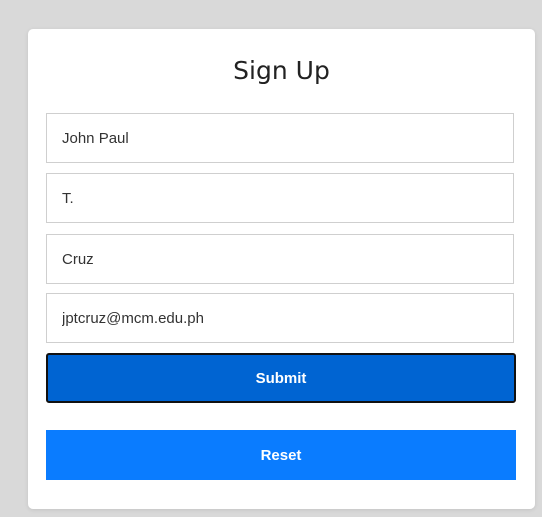 The height and width of the screenshot is (517, 542). Describe the element at coordinates (280, 318) in the screenshot. I see `email-field` at that location.